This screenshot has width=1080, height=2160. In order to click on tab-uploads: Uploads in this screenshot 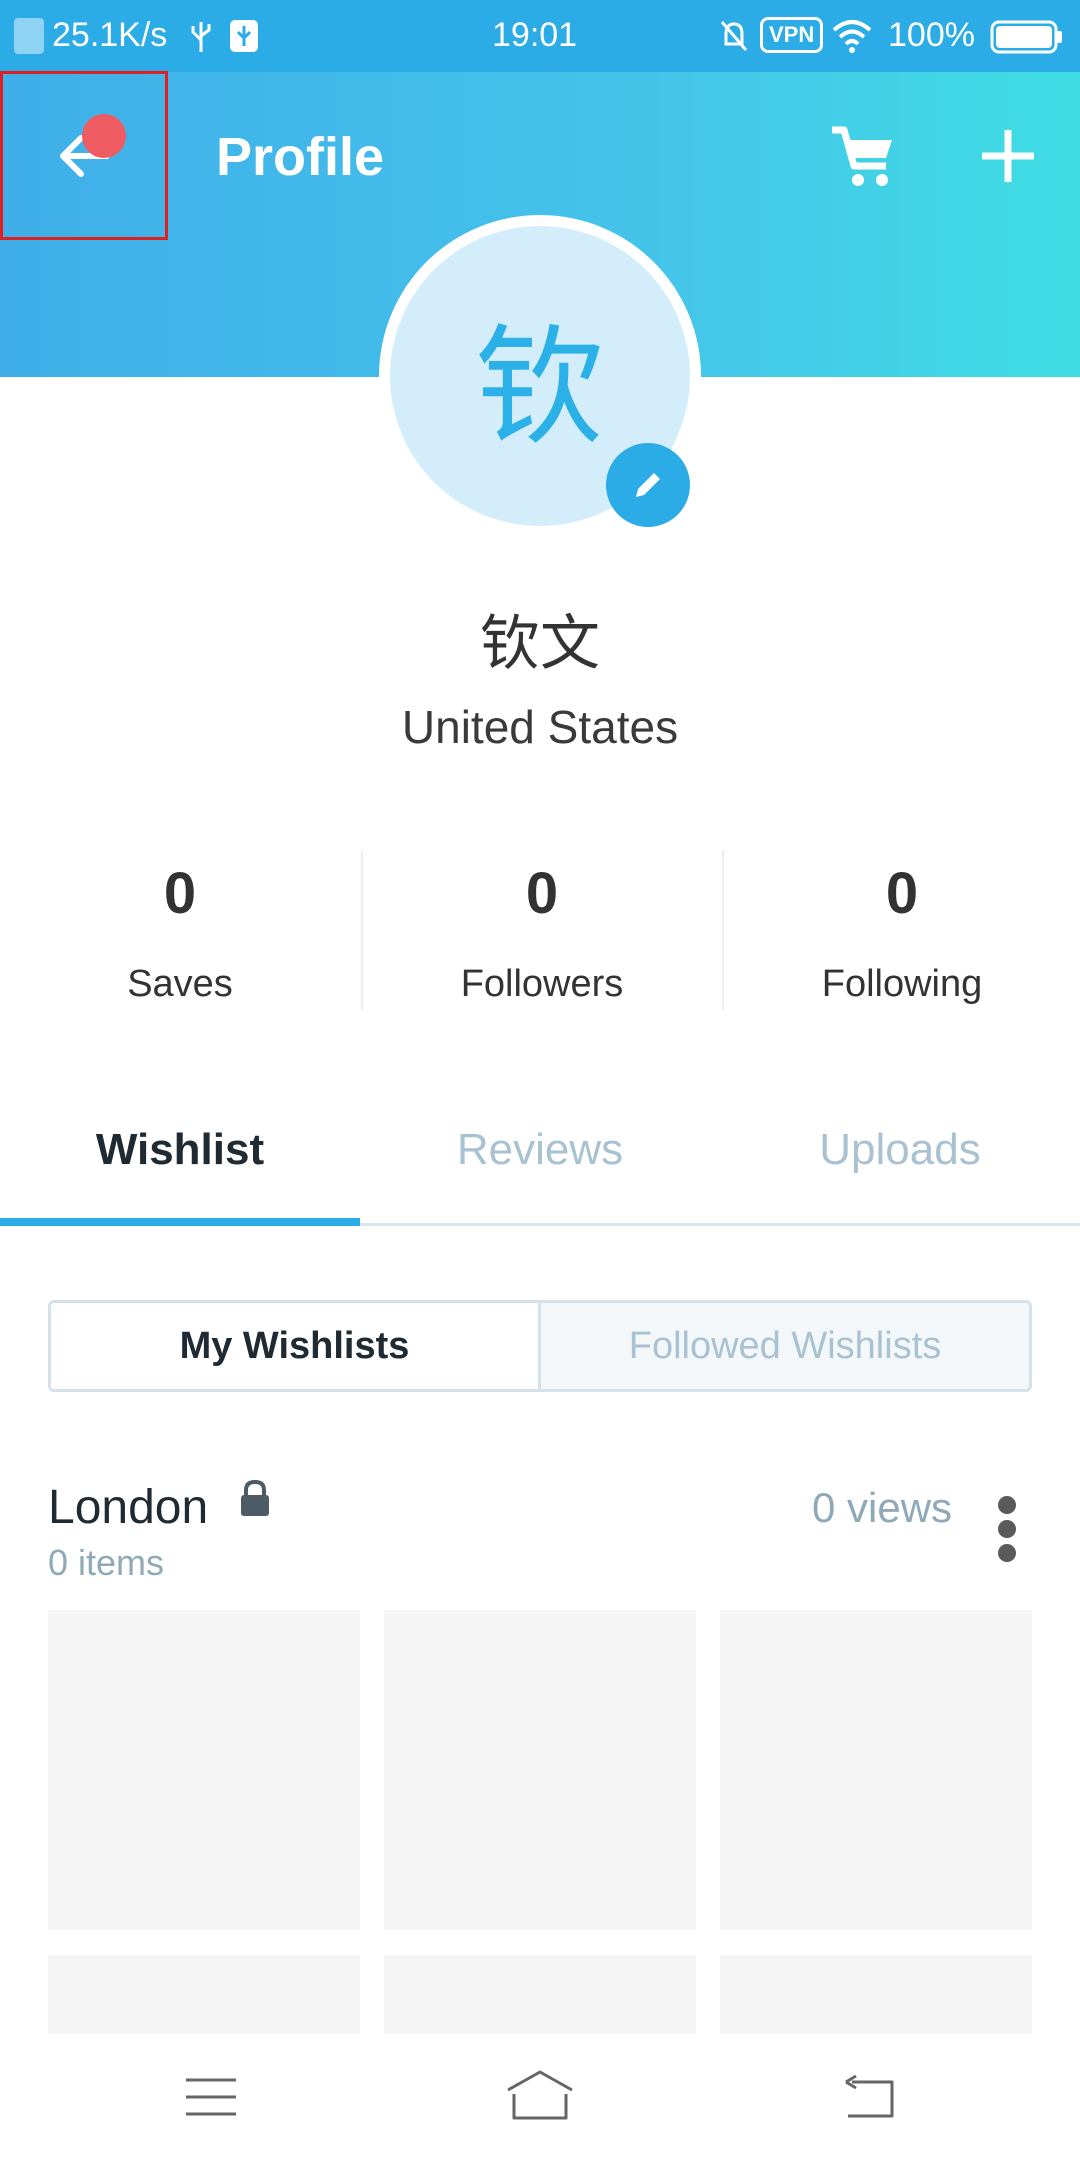, I will do `click(900, 1150)`.